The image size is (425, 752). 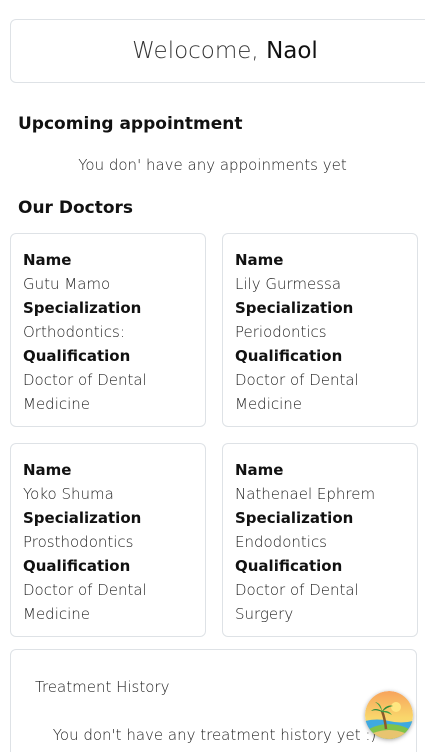 What do you see at coordinates (78, 542) in the screenshot?
I see `doctor-specialization: Prosthodontics` at bounding box center [78, 542].